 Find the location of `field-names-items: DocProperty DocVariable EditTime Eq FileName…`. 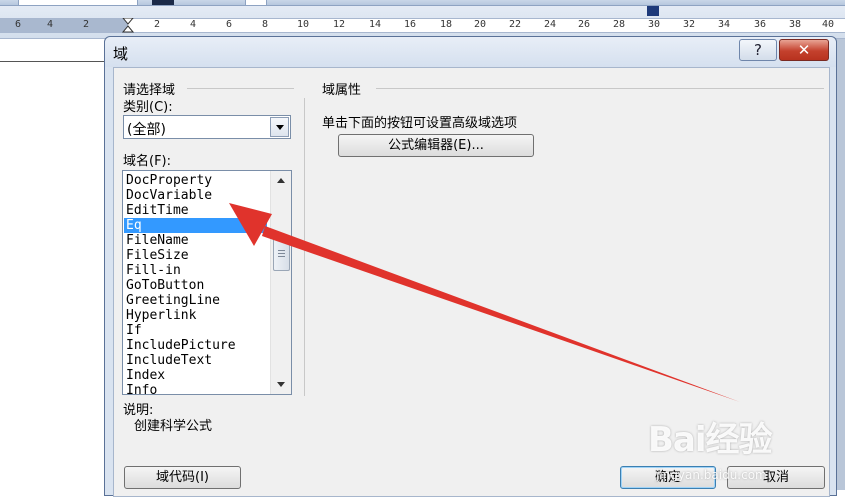

field-names-items: DocProperty DocVariable EditTime Eq FileName… is located at coordinates (195, 283).